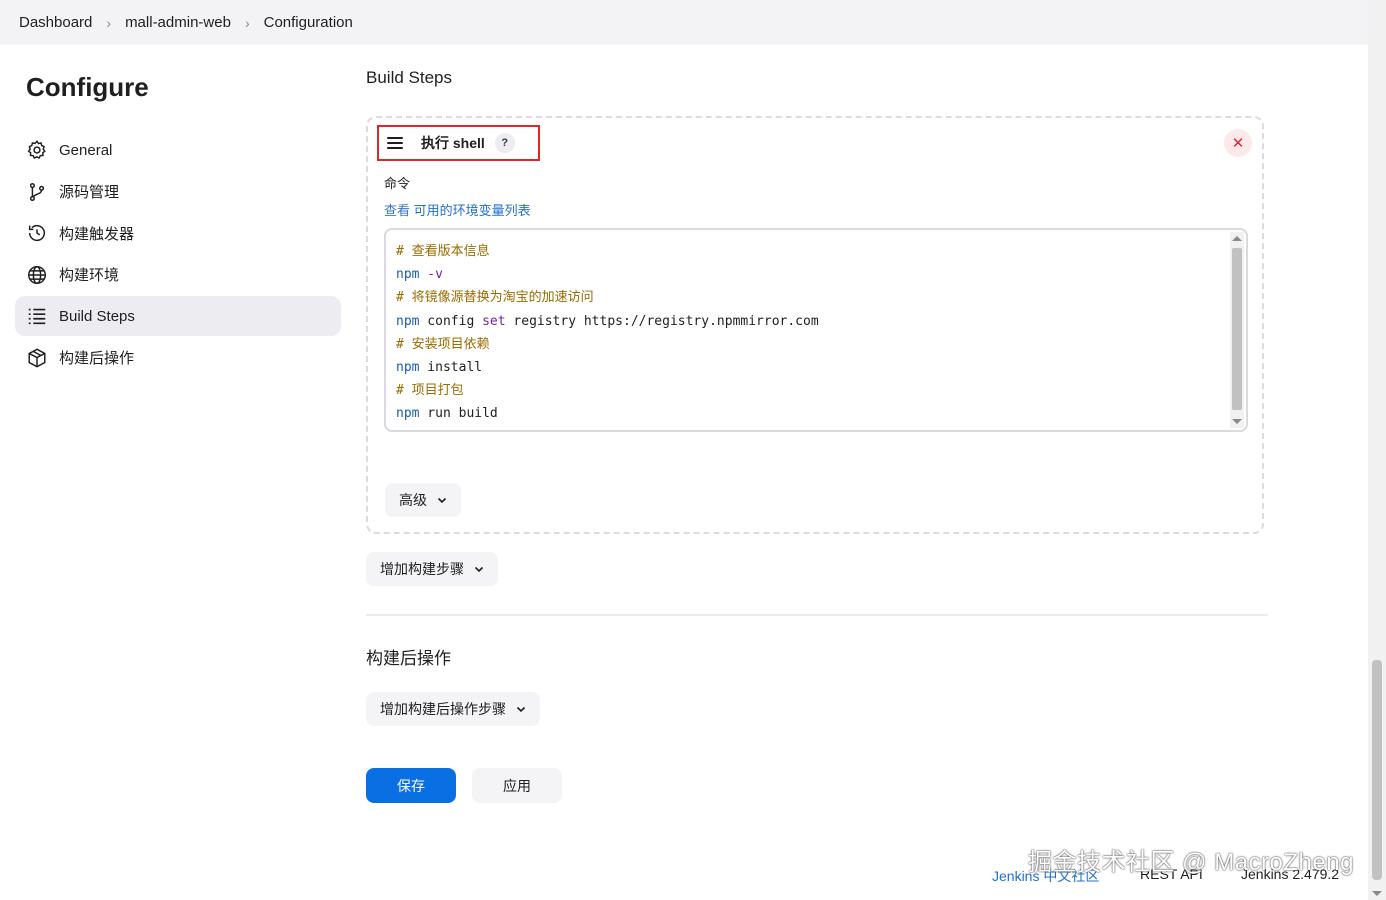 The width and height of the screenshot is (1386, 900). I want to click on code-token: -v, so click(431, 275).